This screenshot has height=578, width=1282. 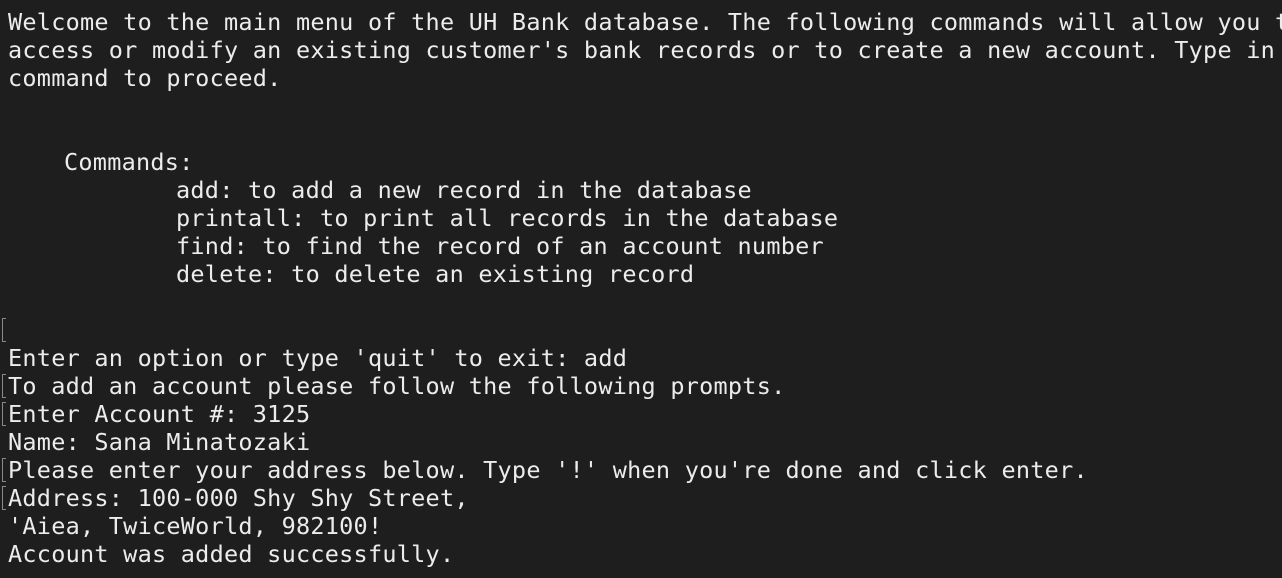 I want to click on commands-header: Commands:, so click(x=129, y=162).